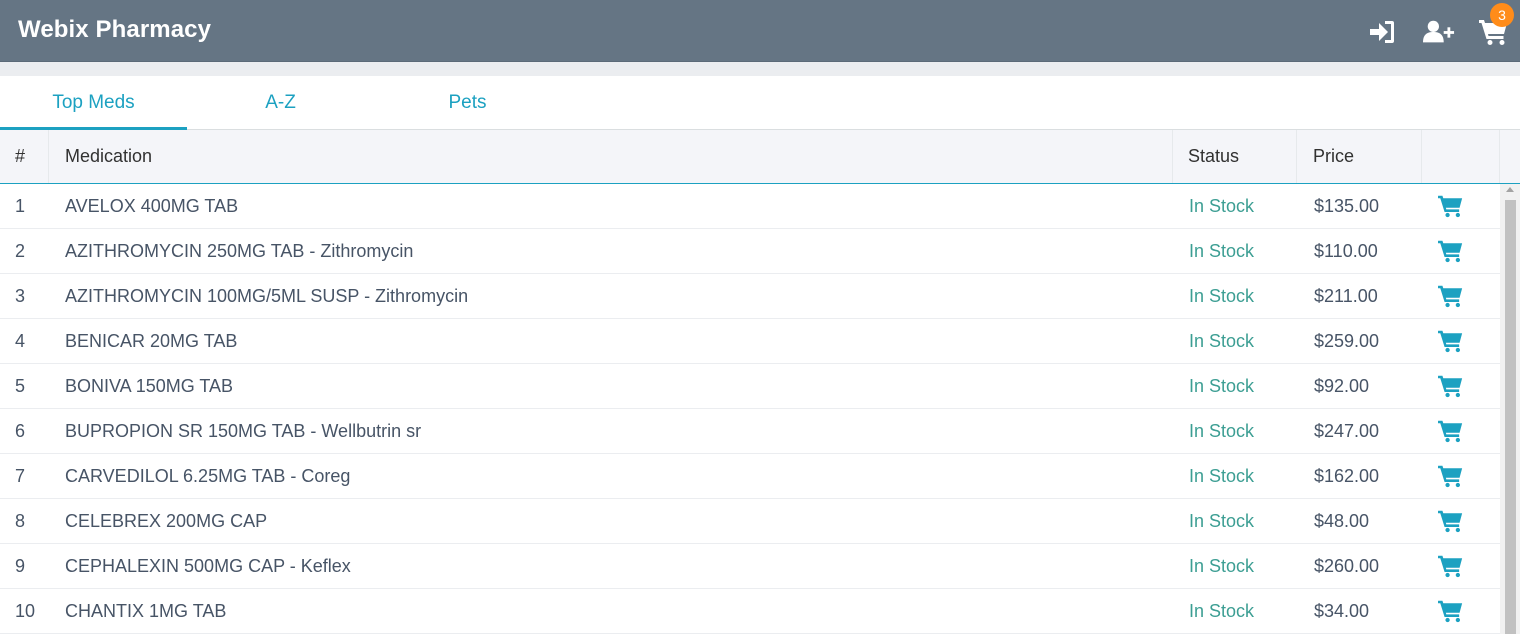 Image resolution: width=1520 pixels, height=634 pixels. Describe the element at coordinates (750, 386) in the screenshot. I see `table-row: 5 BONIVA 150MG TAB In Stock $92.00` at that location.